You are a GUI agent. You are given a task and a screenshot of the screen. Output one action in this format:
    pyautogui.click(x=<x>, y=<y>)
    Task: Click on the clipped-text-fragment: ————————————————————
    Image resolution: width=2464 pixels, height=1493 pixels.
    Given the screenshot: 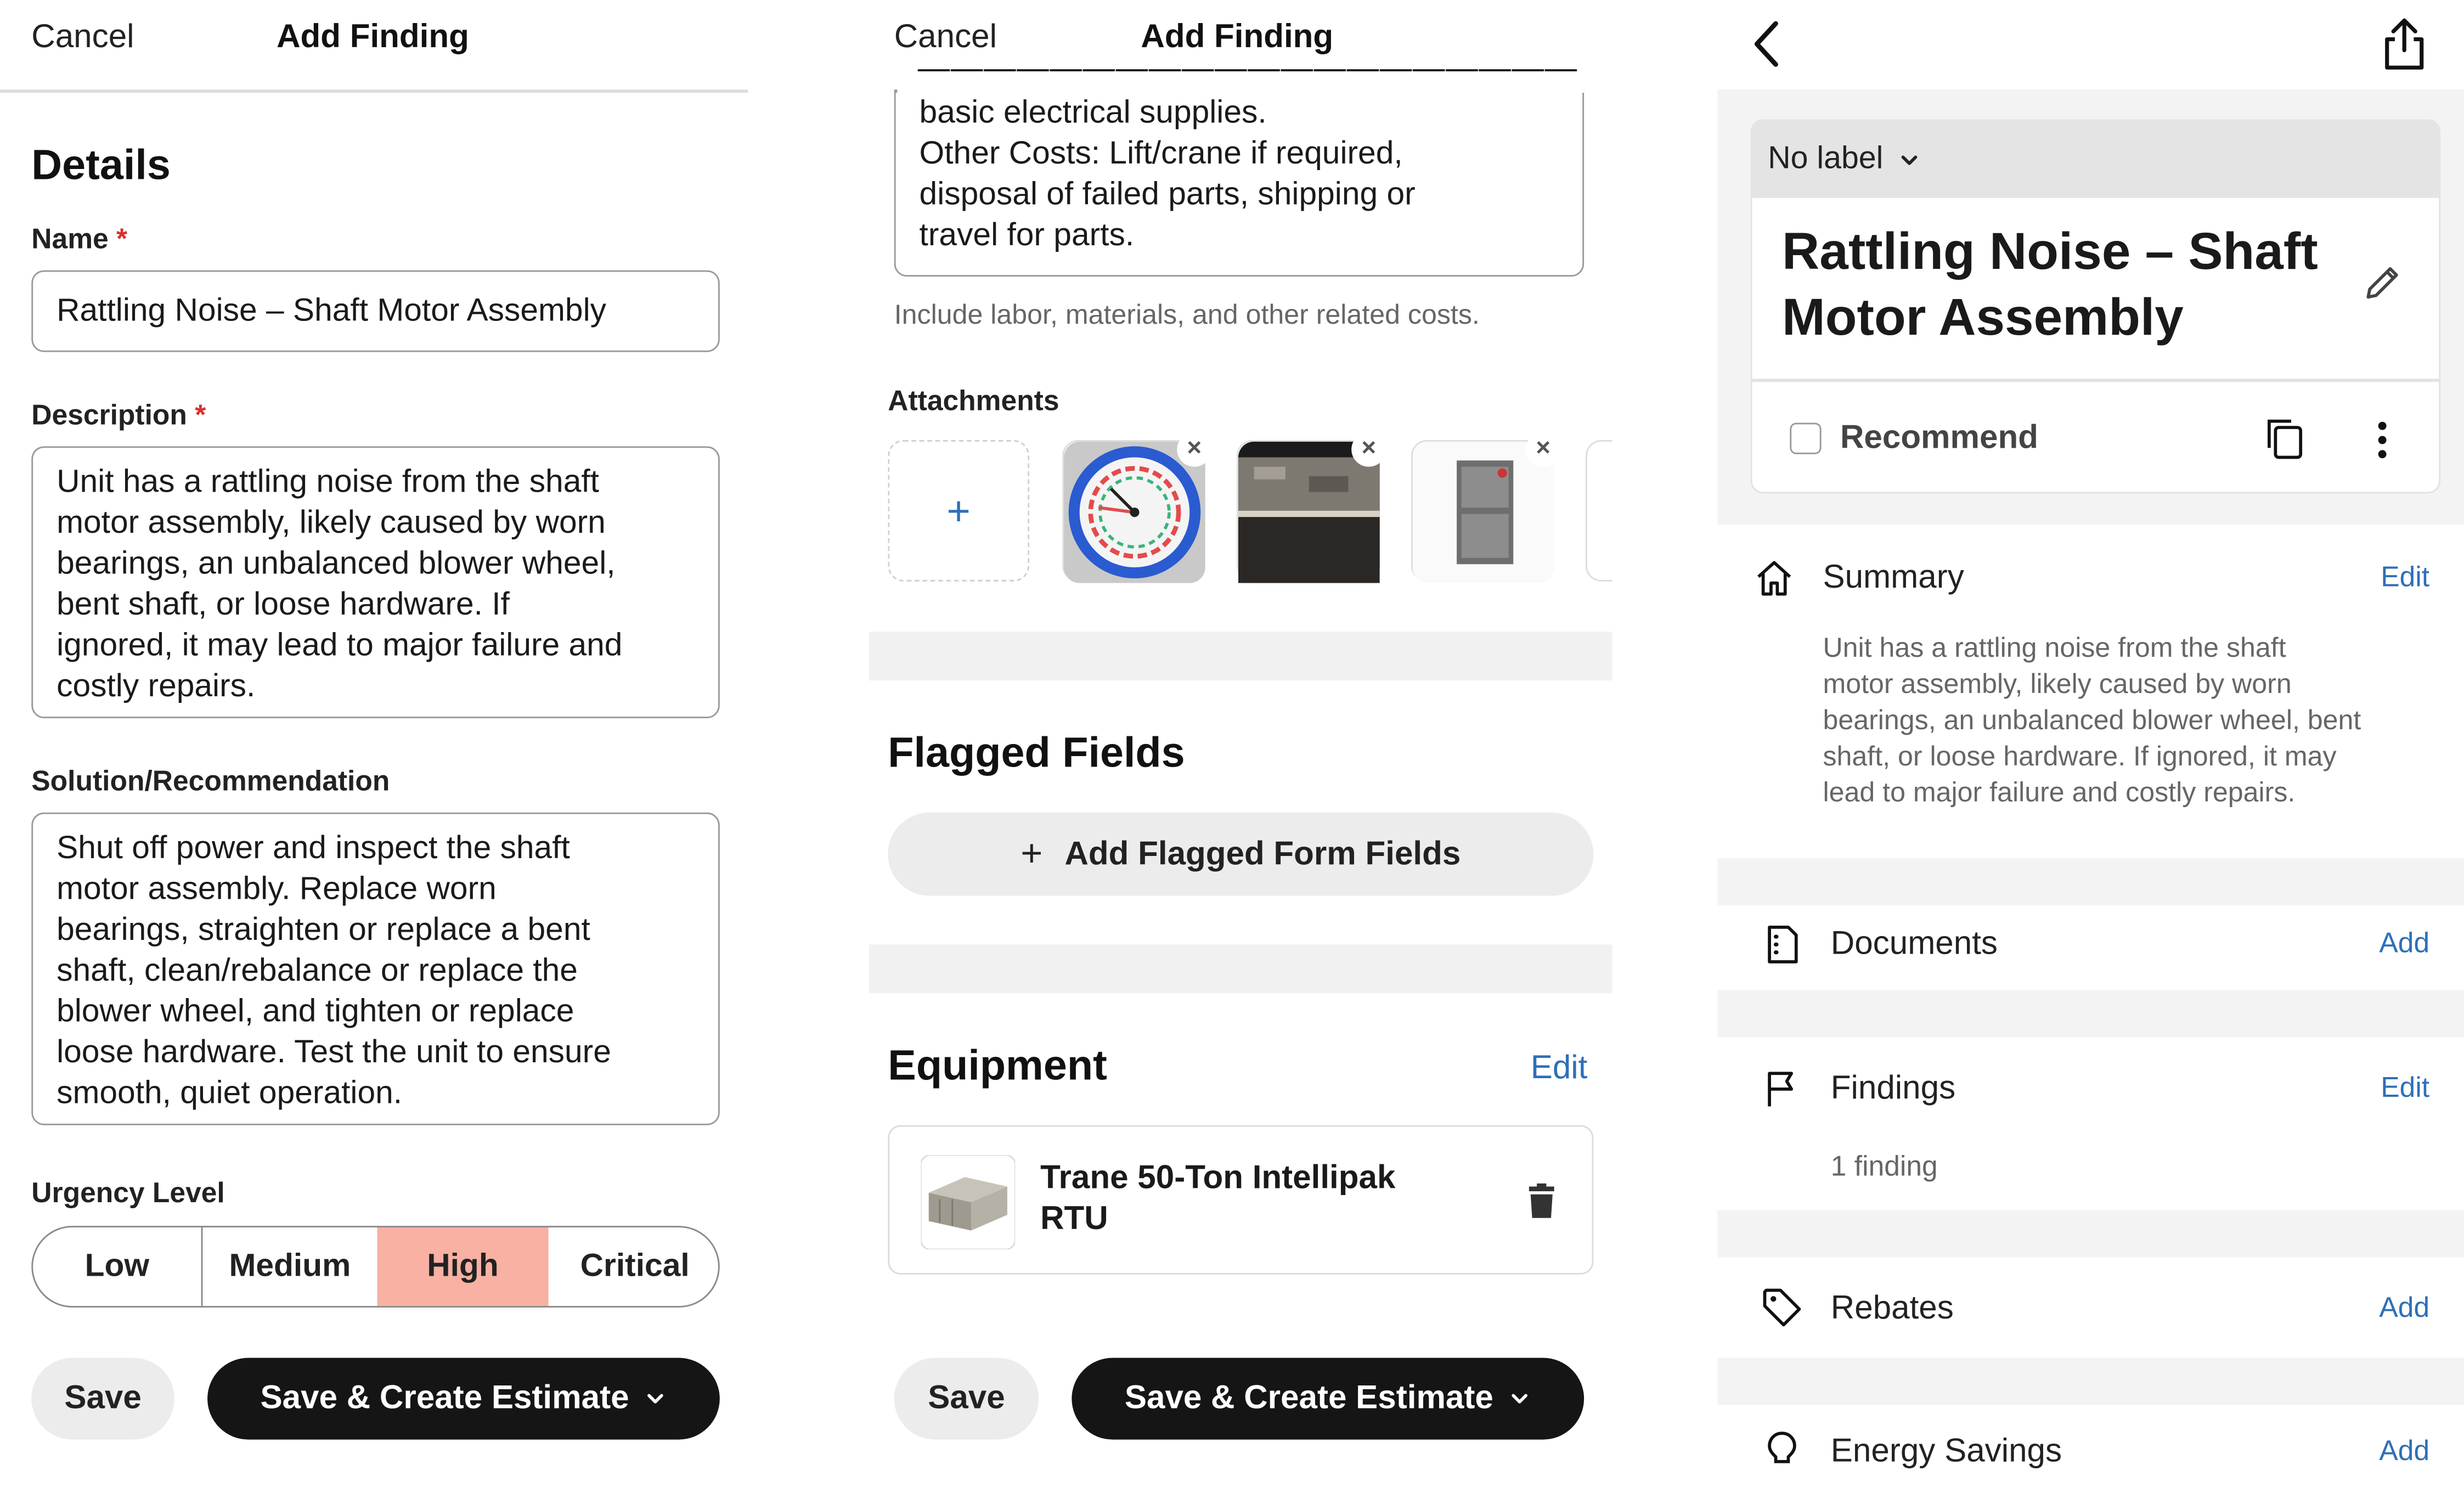 What is the action you would take?
    pyautogui.click(x=1247, y=75)
    